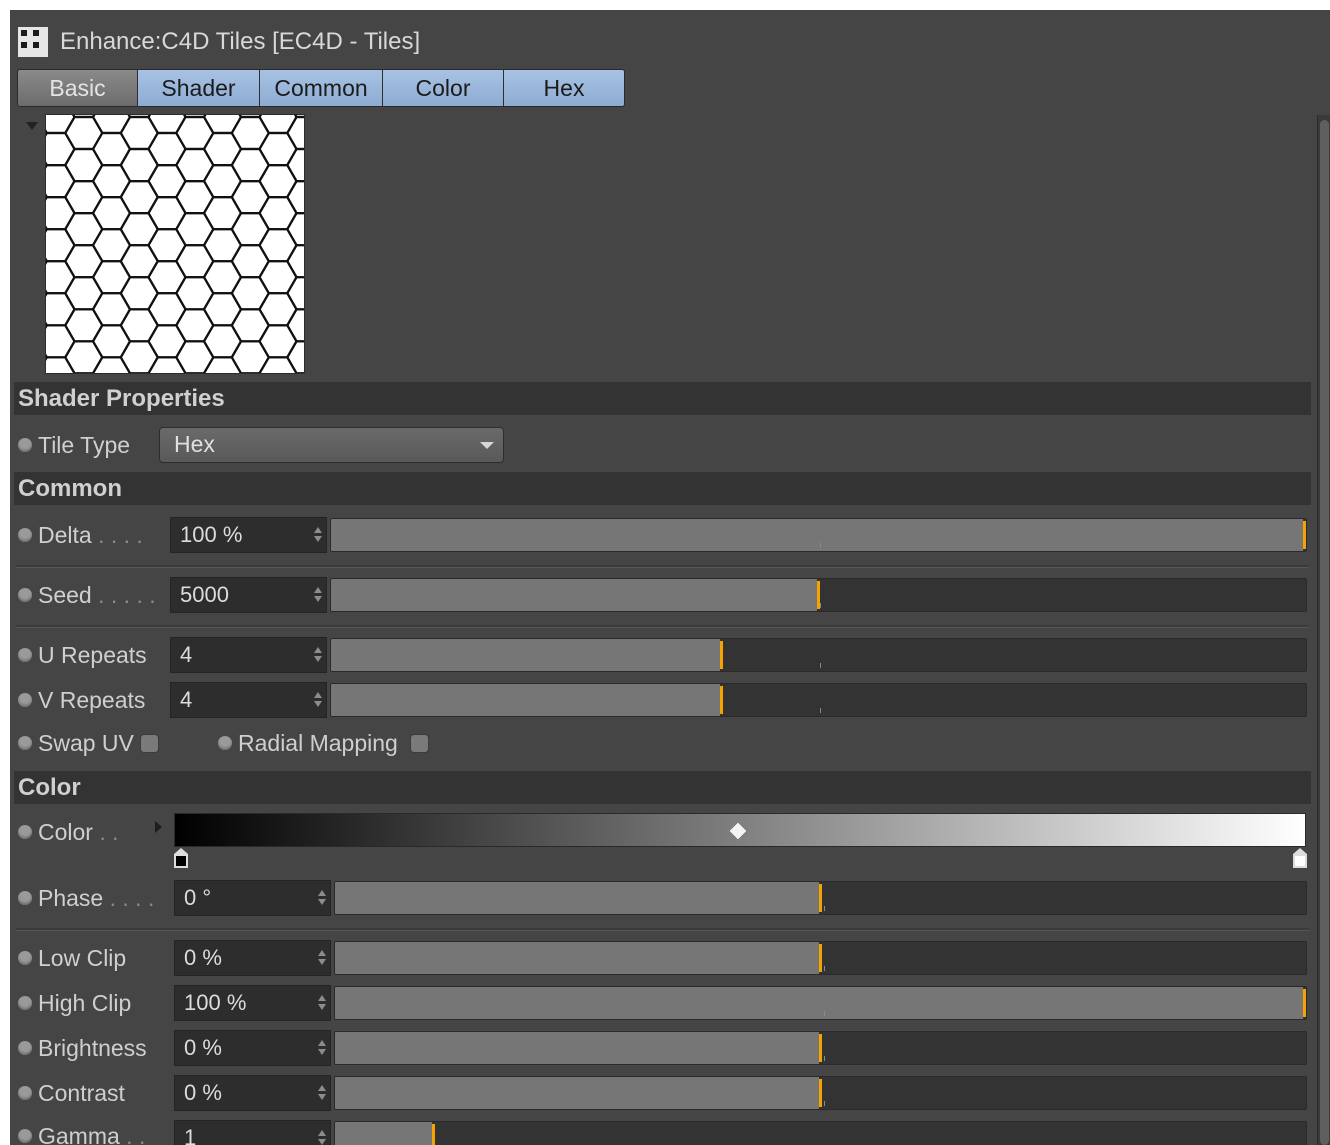 This screenshot has width=1330, height=1145. Describe the element at coordinates (65, 534) in the screenshot. I see `delta-label: Delta` at that location.